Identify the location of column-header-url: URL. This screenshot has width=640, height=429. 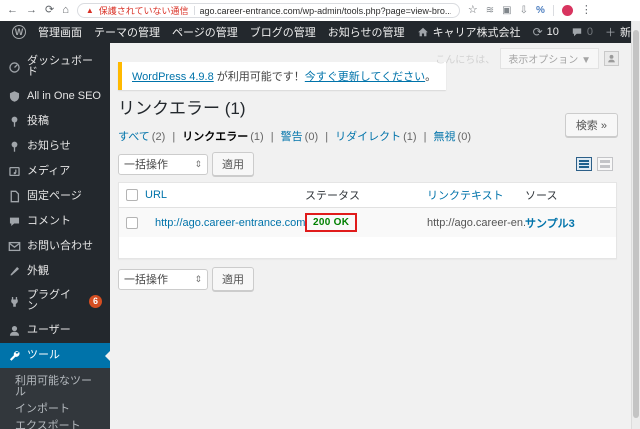
(225, 195).